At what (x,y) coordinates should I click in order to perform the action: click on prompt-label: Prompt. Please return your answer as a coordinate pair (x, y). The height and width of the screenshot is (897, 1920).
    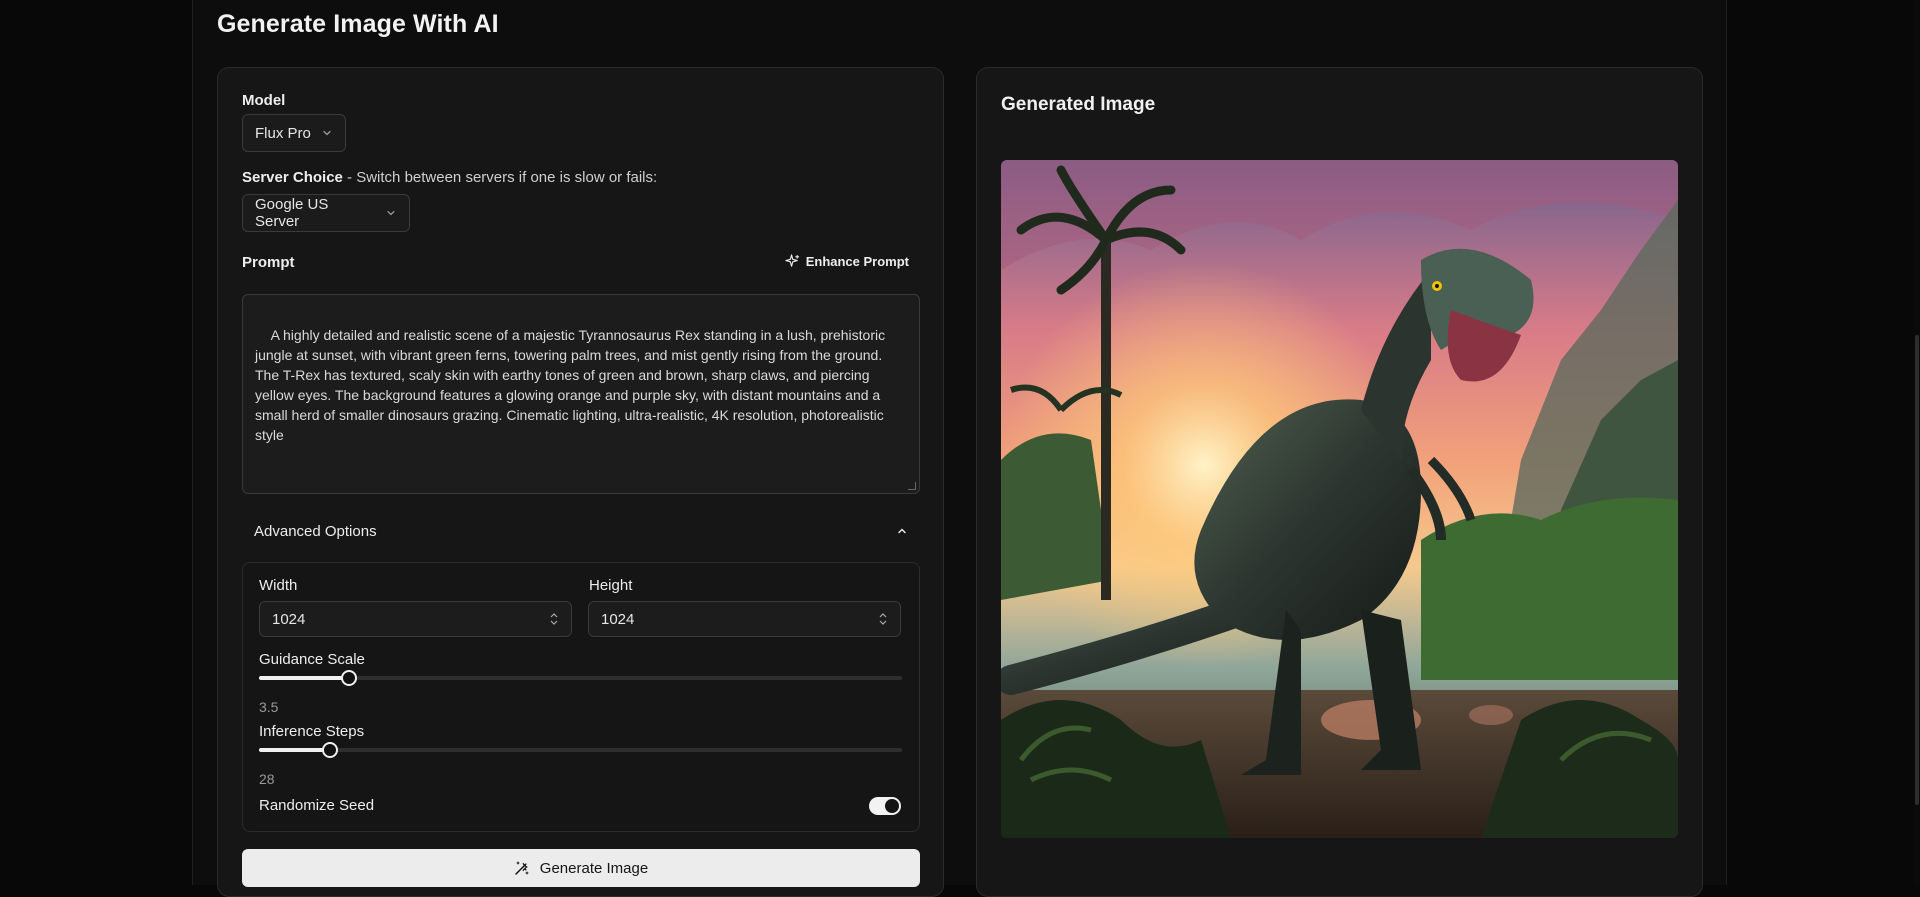
    Looking at the image, I should click on (268, 262).